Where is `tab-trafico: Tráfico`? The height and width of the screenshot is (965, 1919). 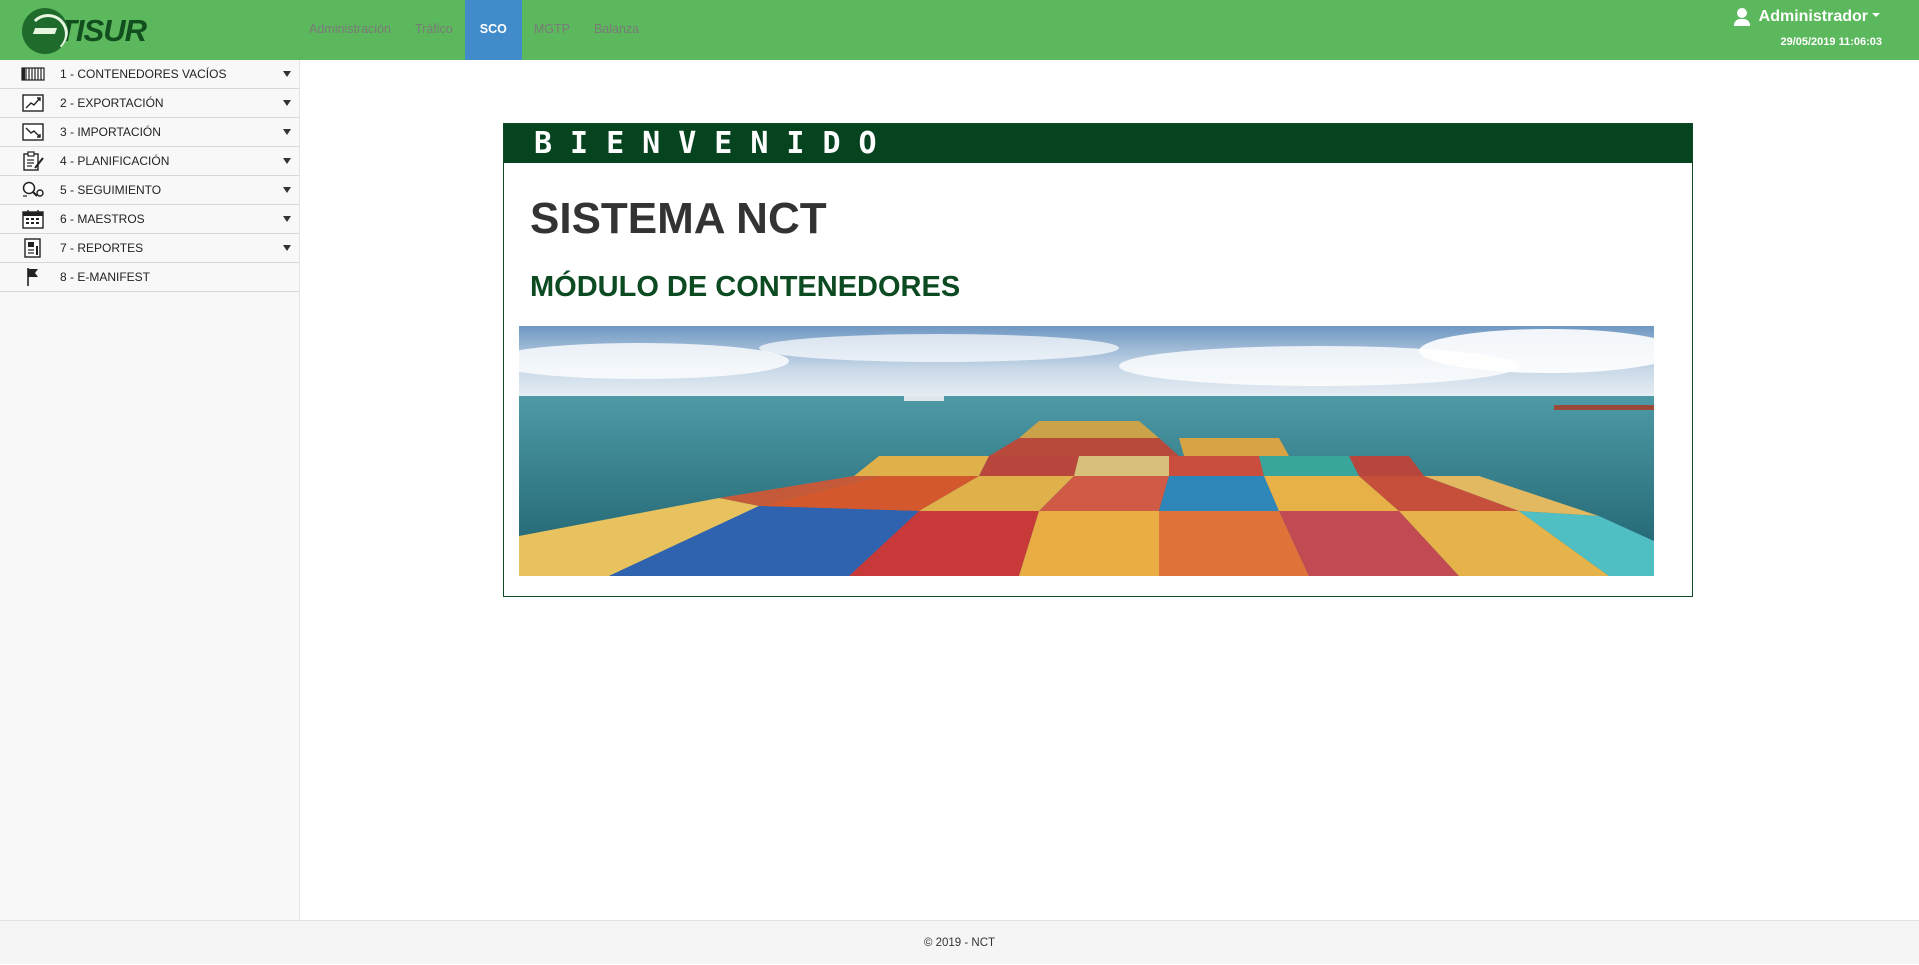 tab-trafico: Tráfico is located at coordinates (434, 30).